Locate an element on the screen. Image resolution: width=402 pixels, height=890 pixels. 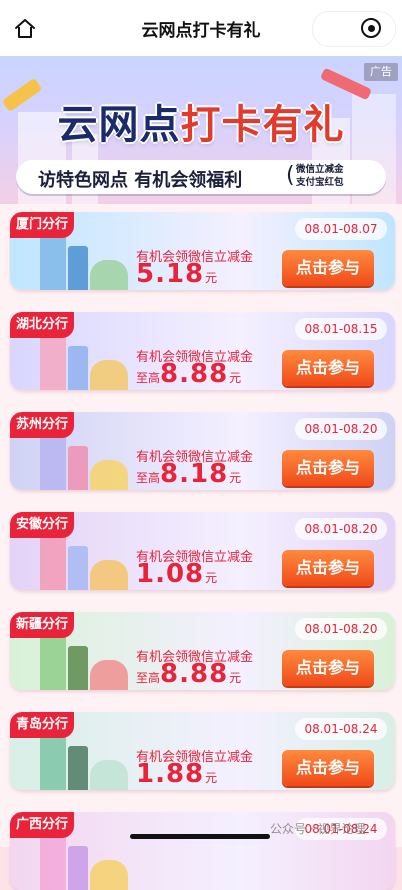
hero-subtitle-pill: 访特色网点 有机会领福利 ( 微信立减金 支付宝红包 is located at coordinates (201, 177).